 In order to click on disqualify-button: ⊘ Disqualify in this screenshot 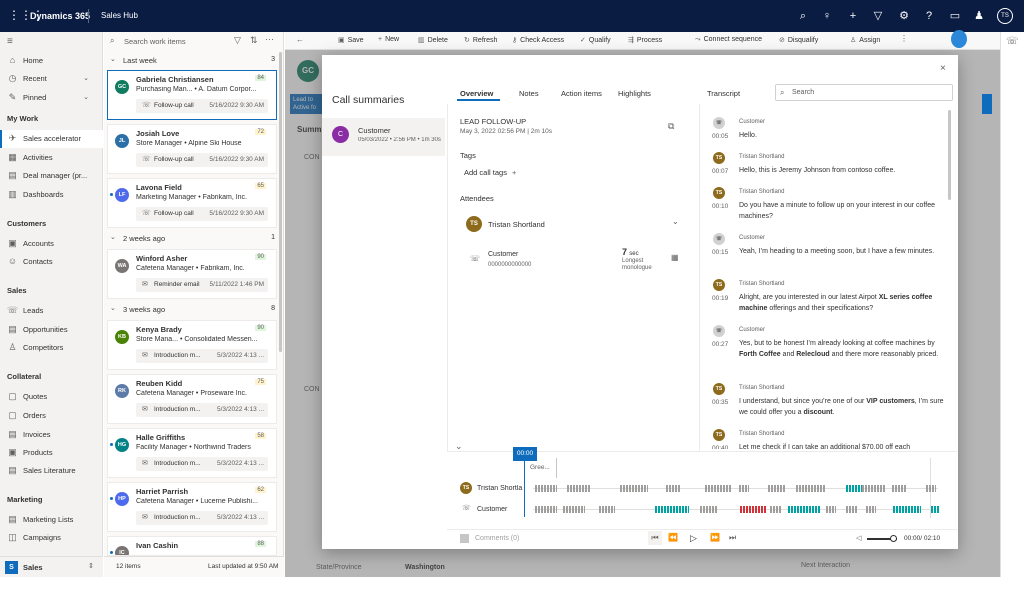, I will do `click(798, 40)`.